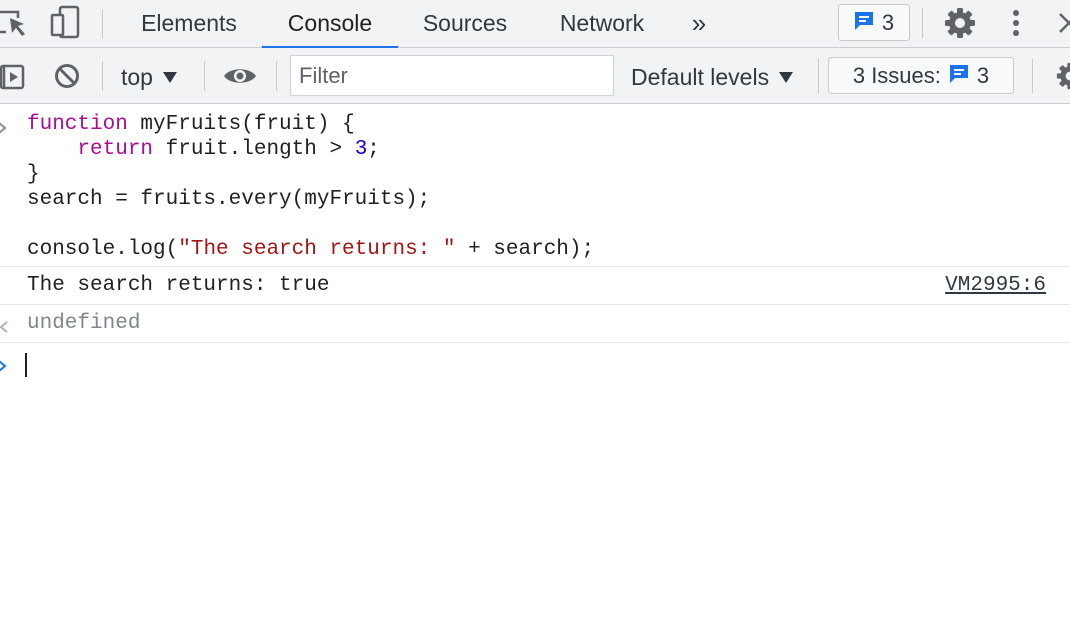 The width and height of the screenshot is (1070, 628). What do you see at coordinates (1064, 23) in the screenshot?
I see `close-icon` at bounding box center [1064, 23].